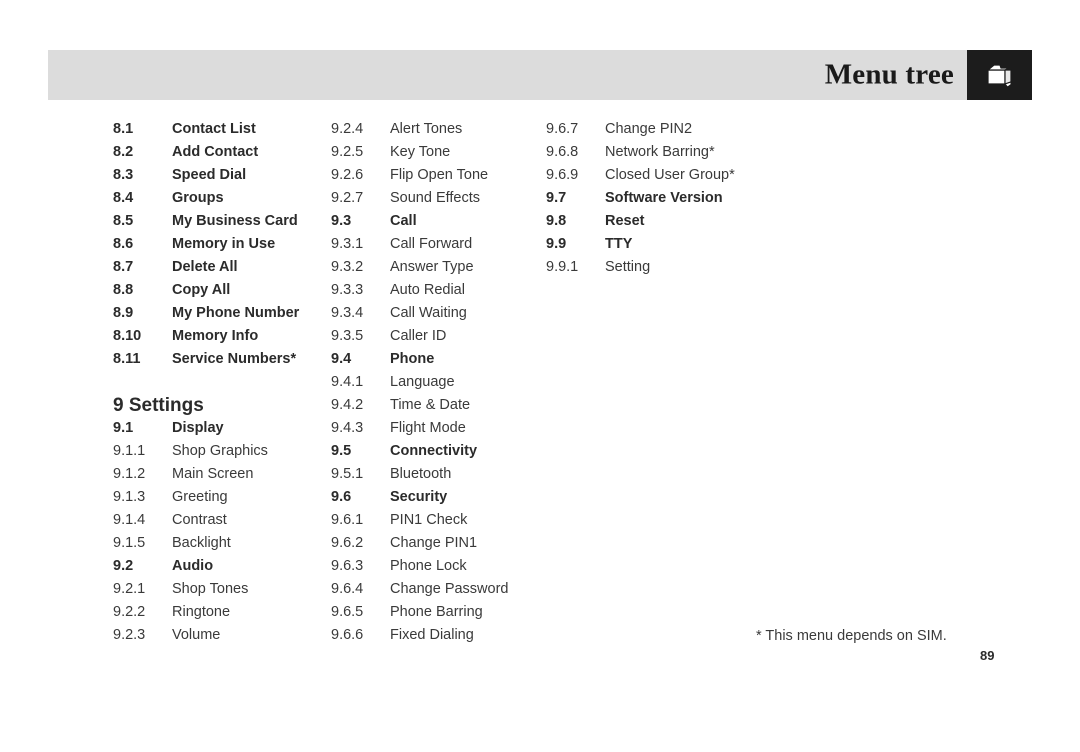 The width and height of the screenshot is (1080, 752). I want to click on menu-entry-number: 9.3.1, so click(347, 244).